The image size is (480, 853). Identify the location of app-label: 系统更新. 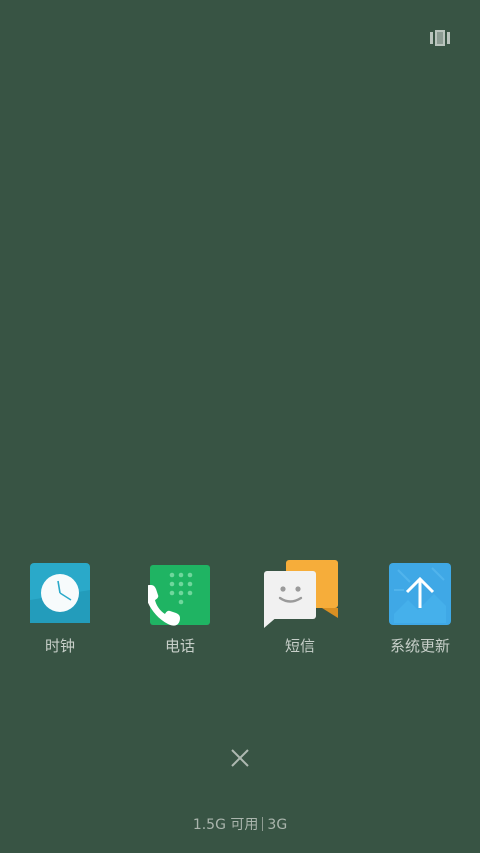
(419, 646).